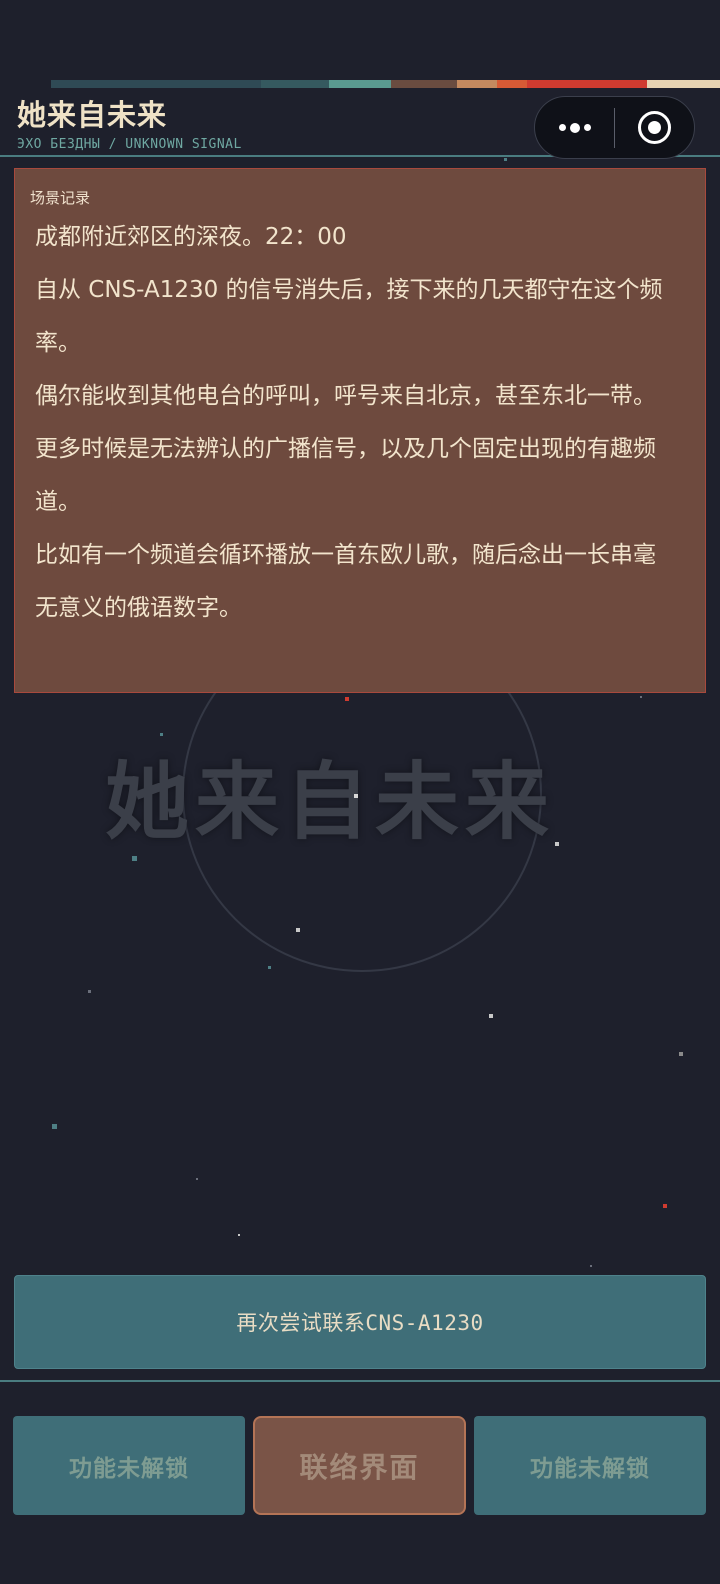 The image size is (720, 1584). What do you see at coordinates (92, 115) in the screenshot?
I see `page-title: 她来自未来` at bounding box center [92, 115].